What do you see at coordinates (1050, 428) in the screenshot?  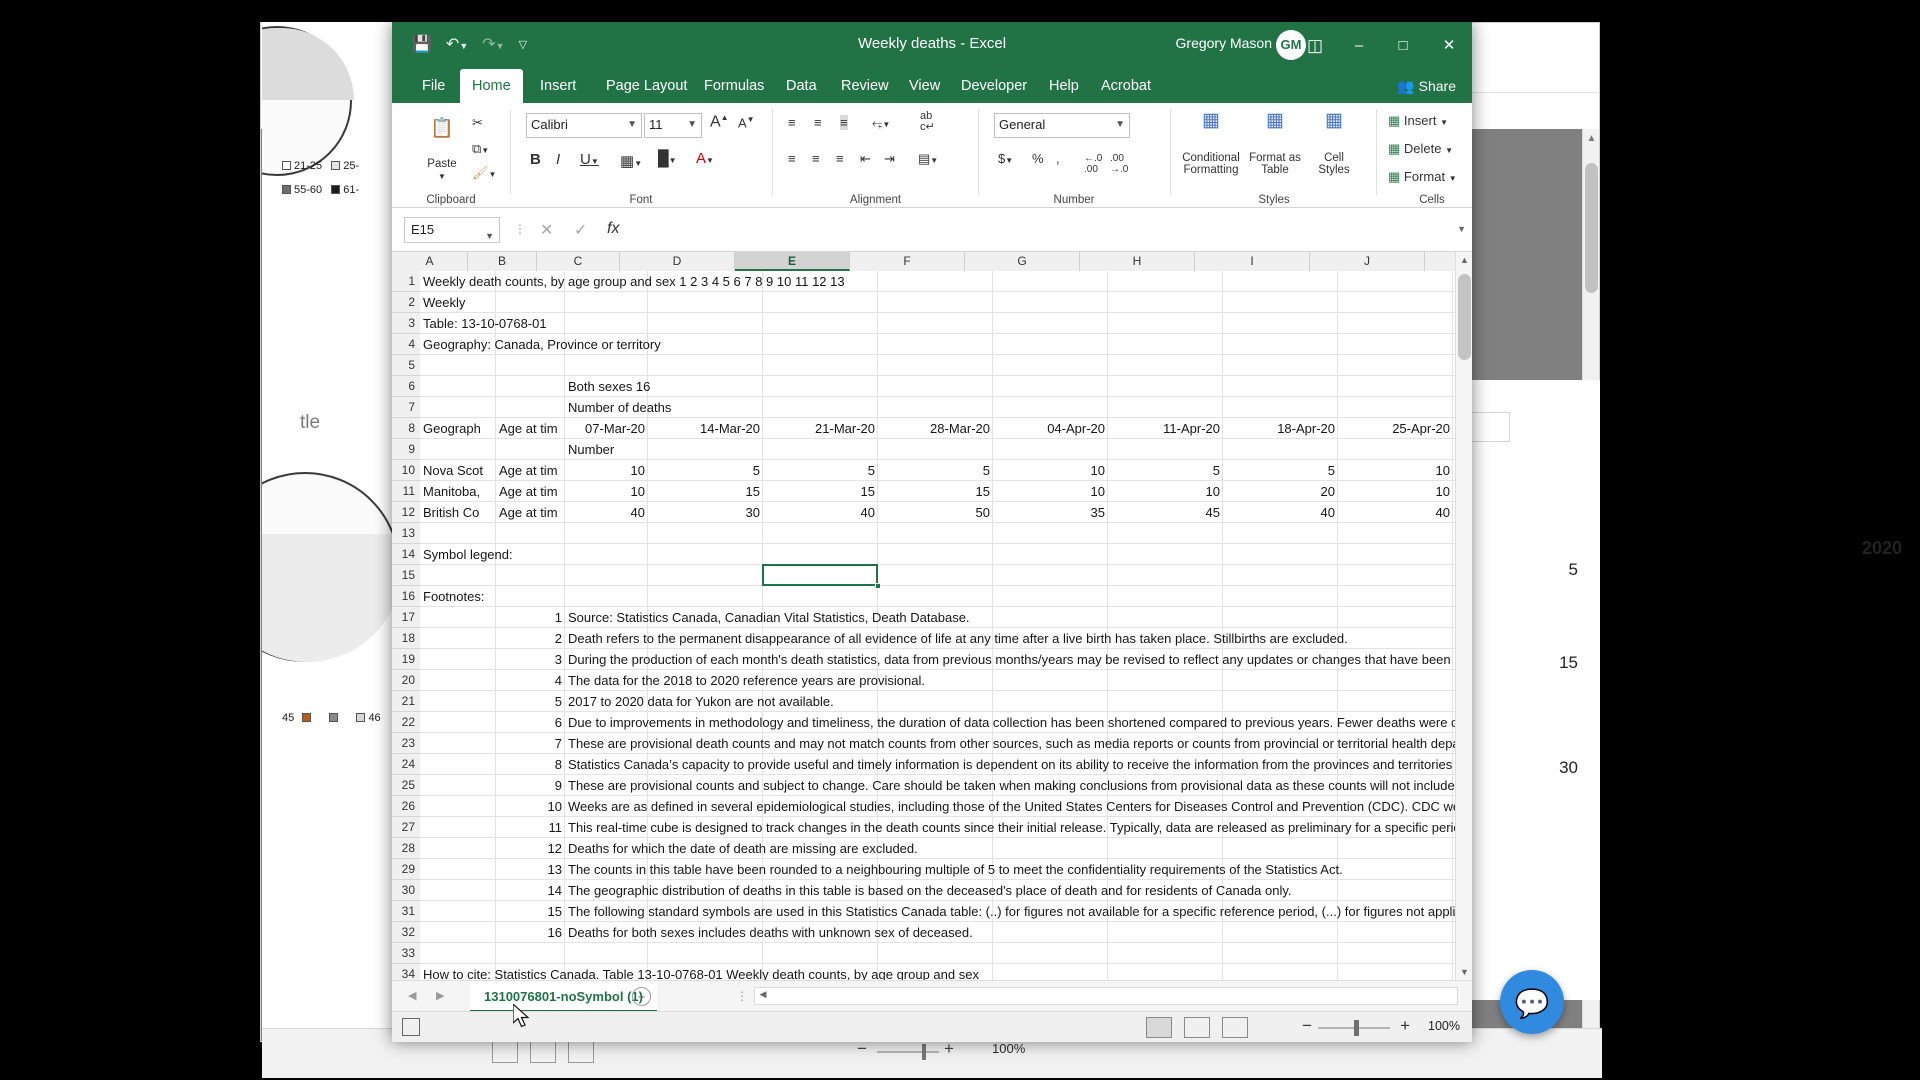 I see `cell-G8: 04-Apr-20` at bounding box center [1050, 428].